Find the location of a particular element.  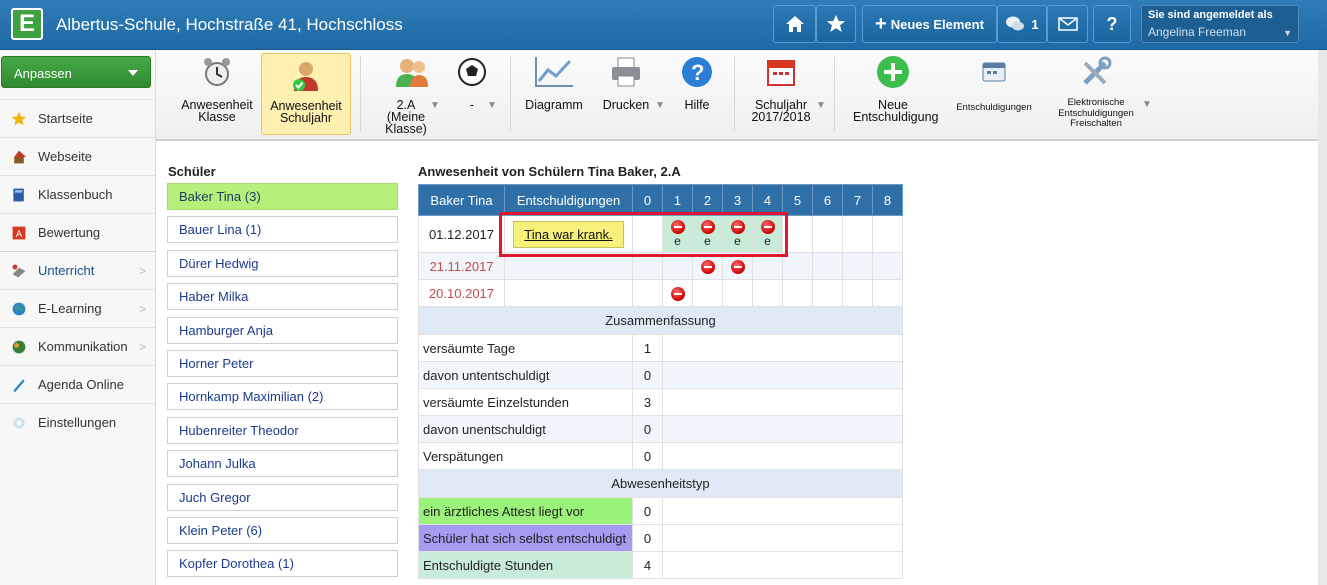

new-excuse-button: Neue Entschuldigung is located at coordinates (893, 94).